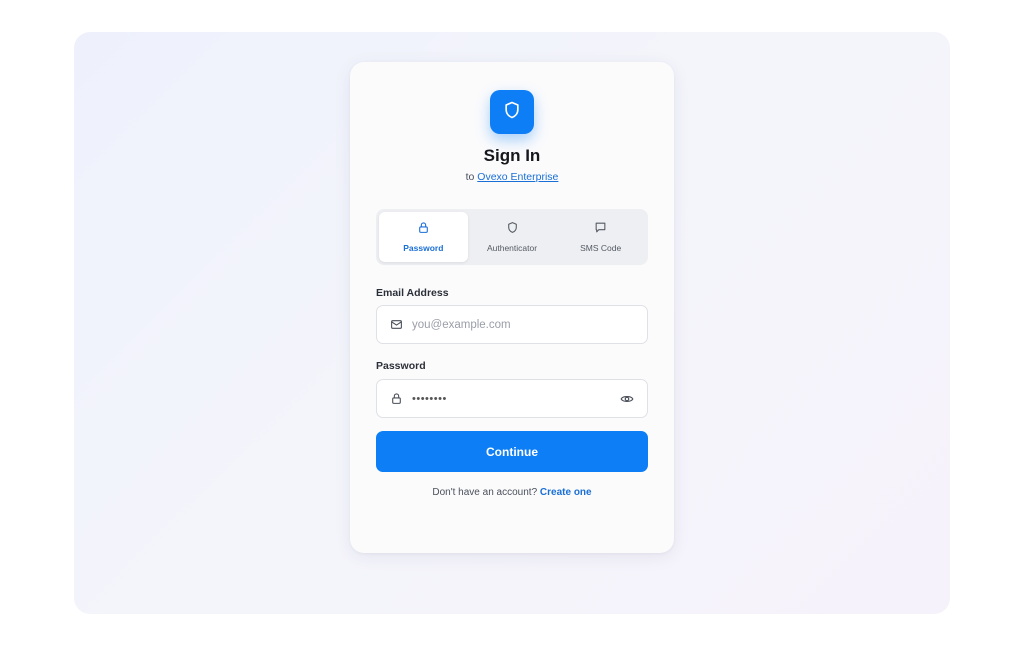 The image size is (1024, 646). What do you see at coordinates (600, 228) in the screenshot?
I see `message-icon` at bounding box center [600, 228].